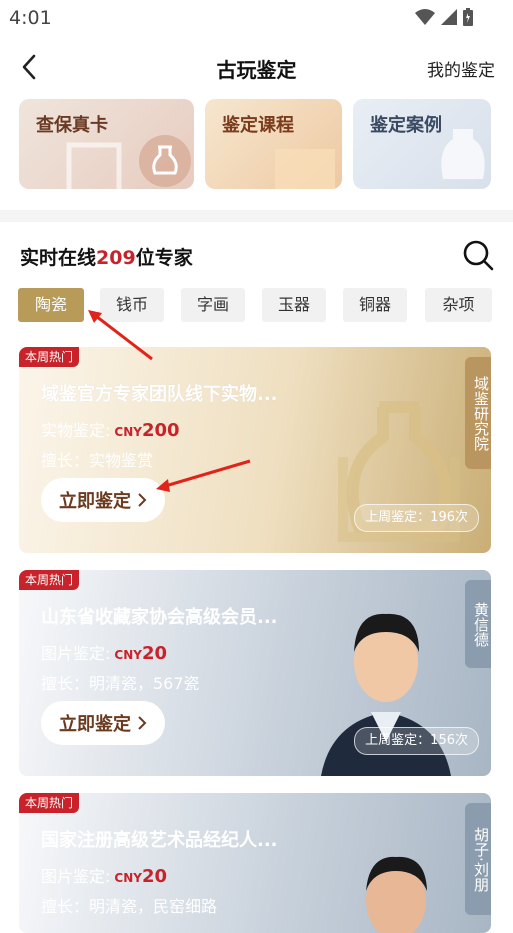  I want to click on status-icons, so click(444, 17).